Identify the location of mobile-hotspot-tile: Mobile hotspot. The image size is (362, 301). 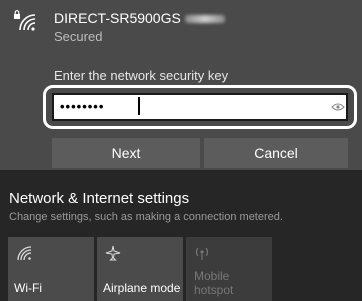
(229, 269).